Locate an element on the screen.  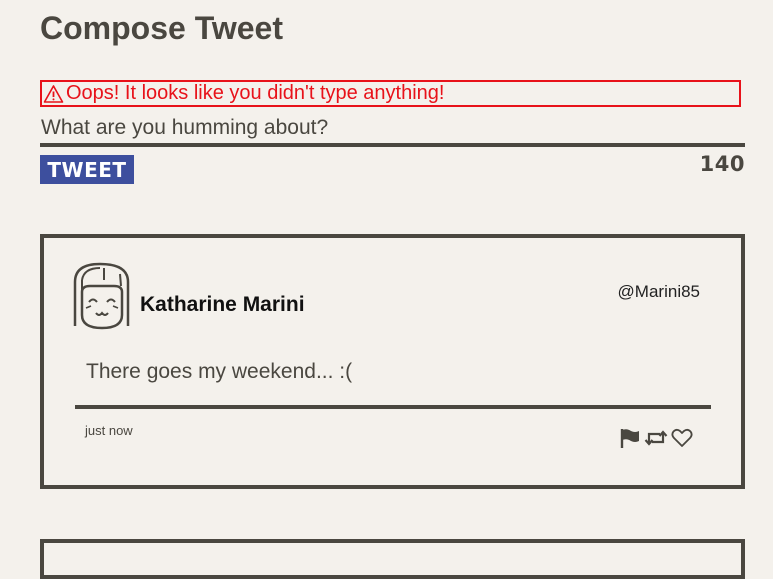
tweet-card is located at coordinates (392, 559).